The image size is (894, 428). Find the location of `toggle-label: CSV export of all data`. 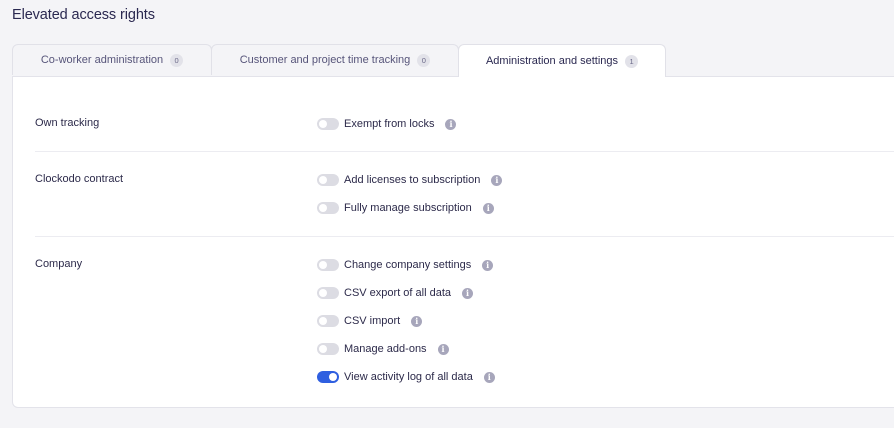

toggle-label: CSV export of all data is located at coordinates (398, 293).